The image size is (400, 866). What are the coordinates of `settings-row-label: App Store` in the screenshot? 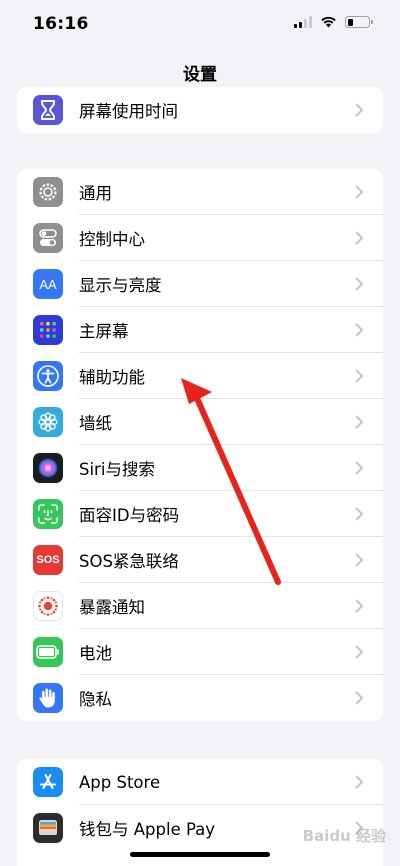 It's located at (120, 782).